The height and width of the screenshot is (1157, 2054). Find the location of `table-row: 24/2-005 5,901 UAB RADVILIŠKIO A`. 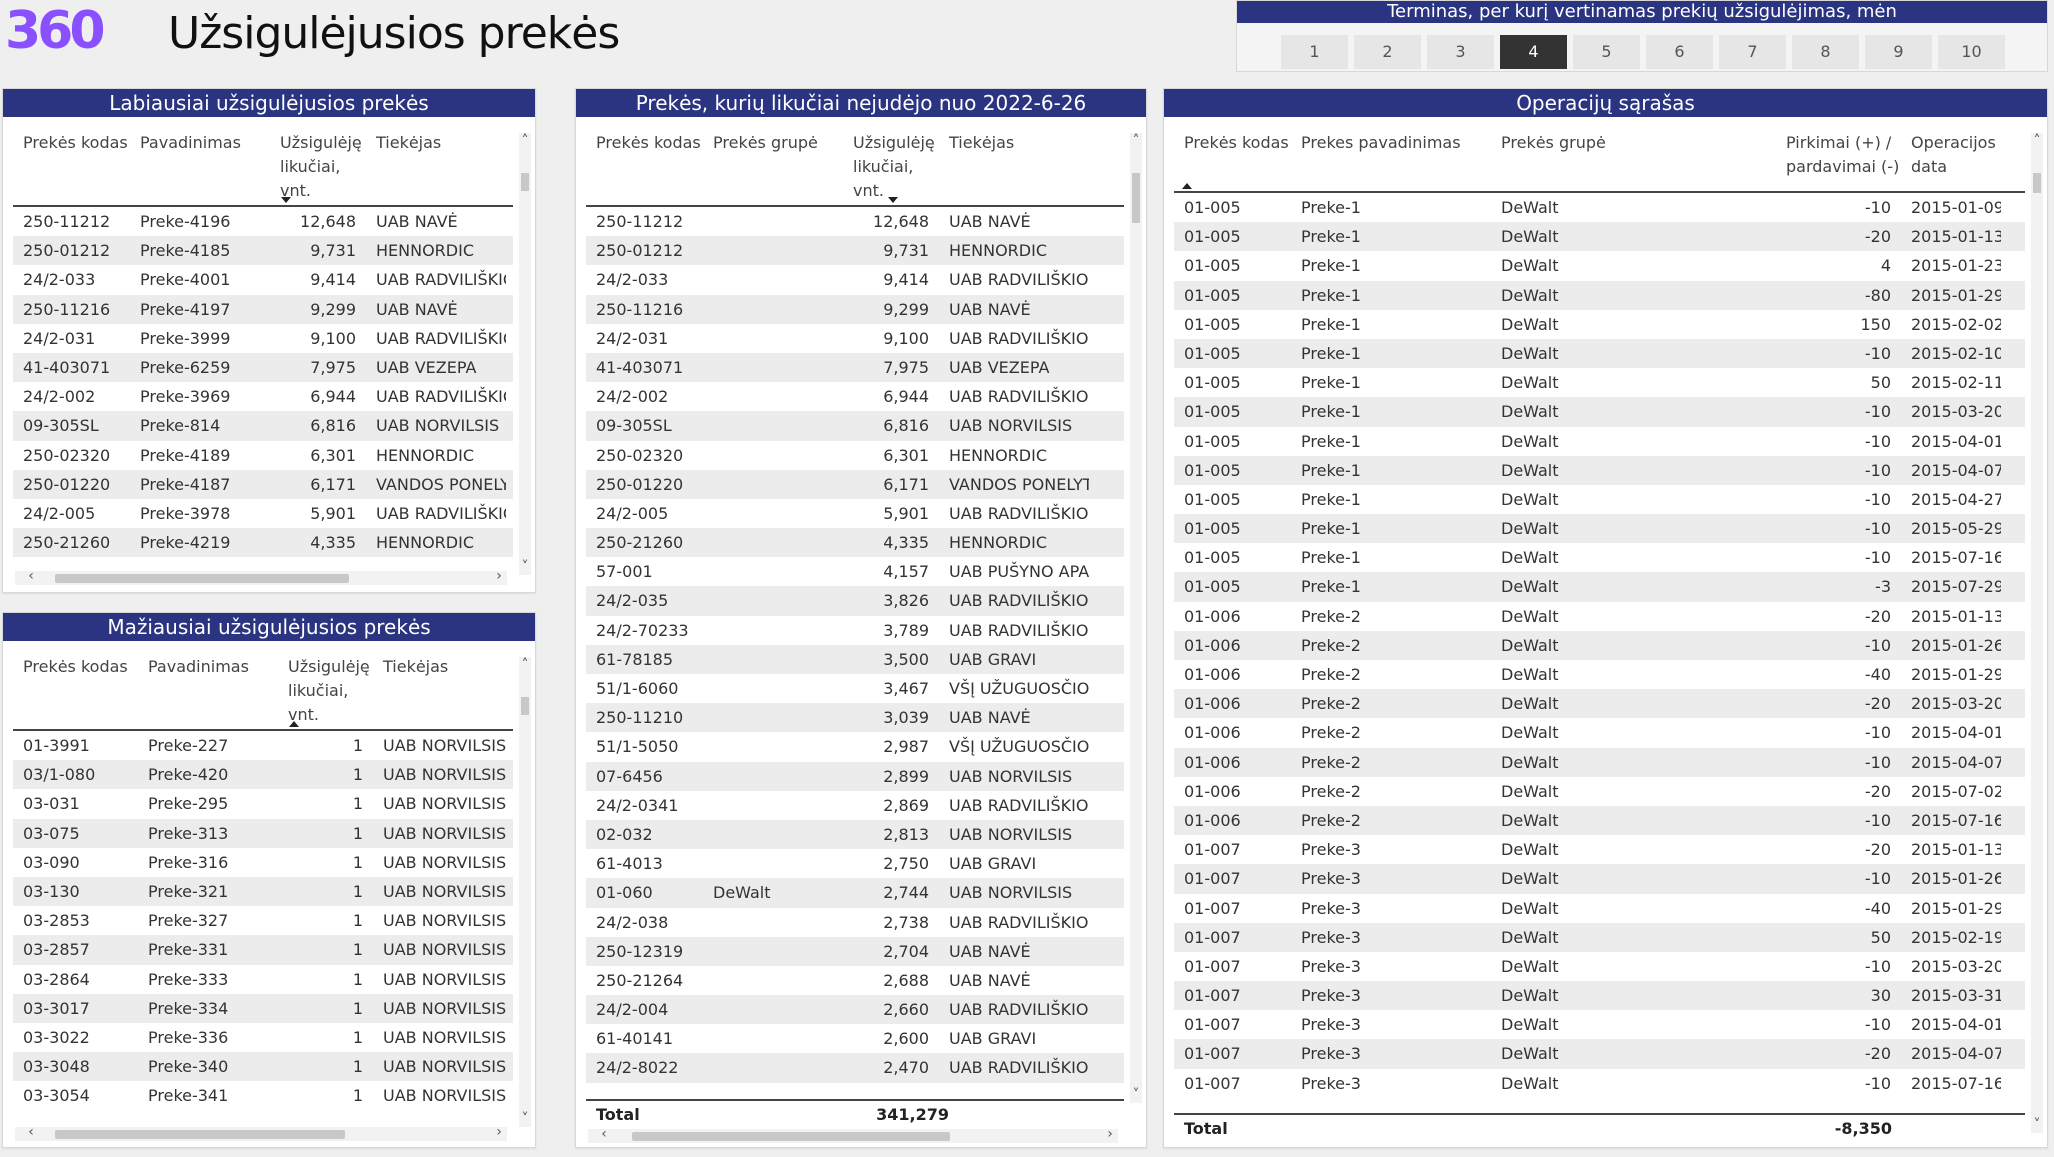

table-row: 24/2-005 5,901 UAB RADVILIŠKIO A is located at coordinates (855, 513).